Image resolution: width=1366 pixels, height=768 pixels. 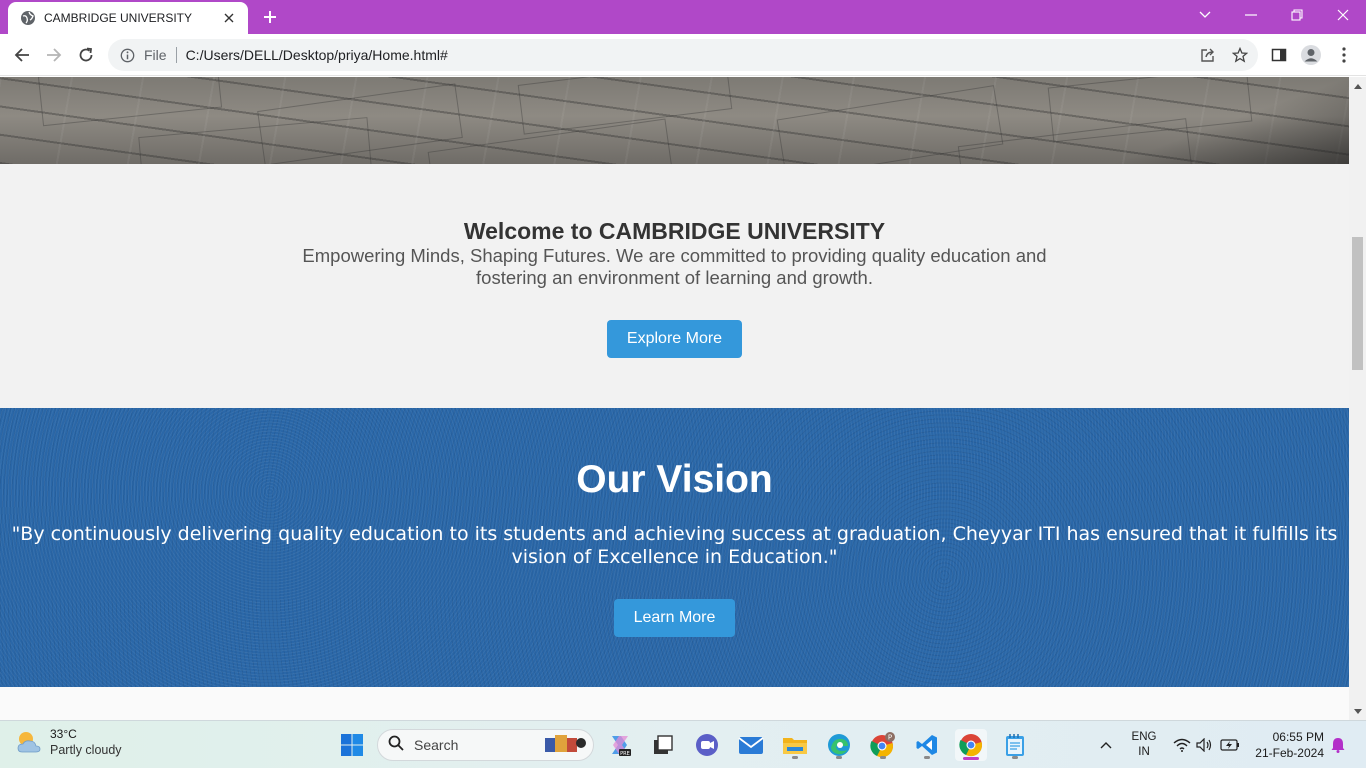 I want to click on notepad-icon, so click(x=1015, y=745).